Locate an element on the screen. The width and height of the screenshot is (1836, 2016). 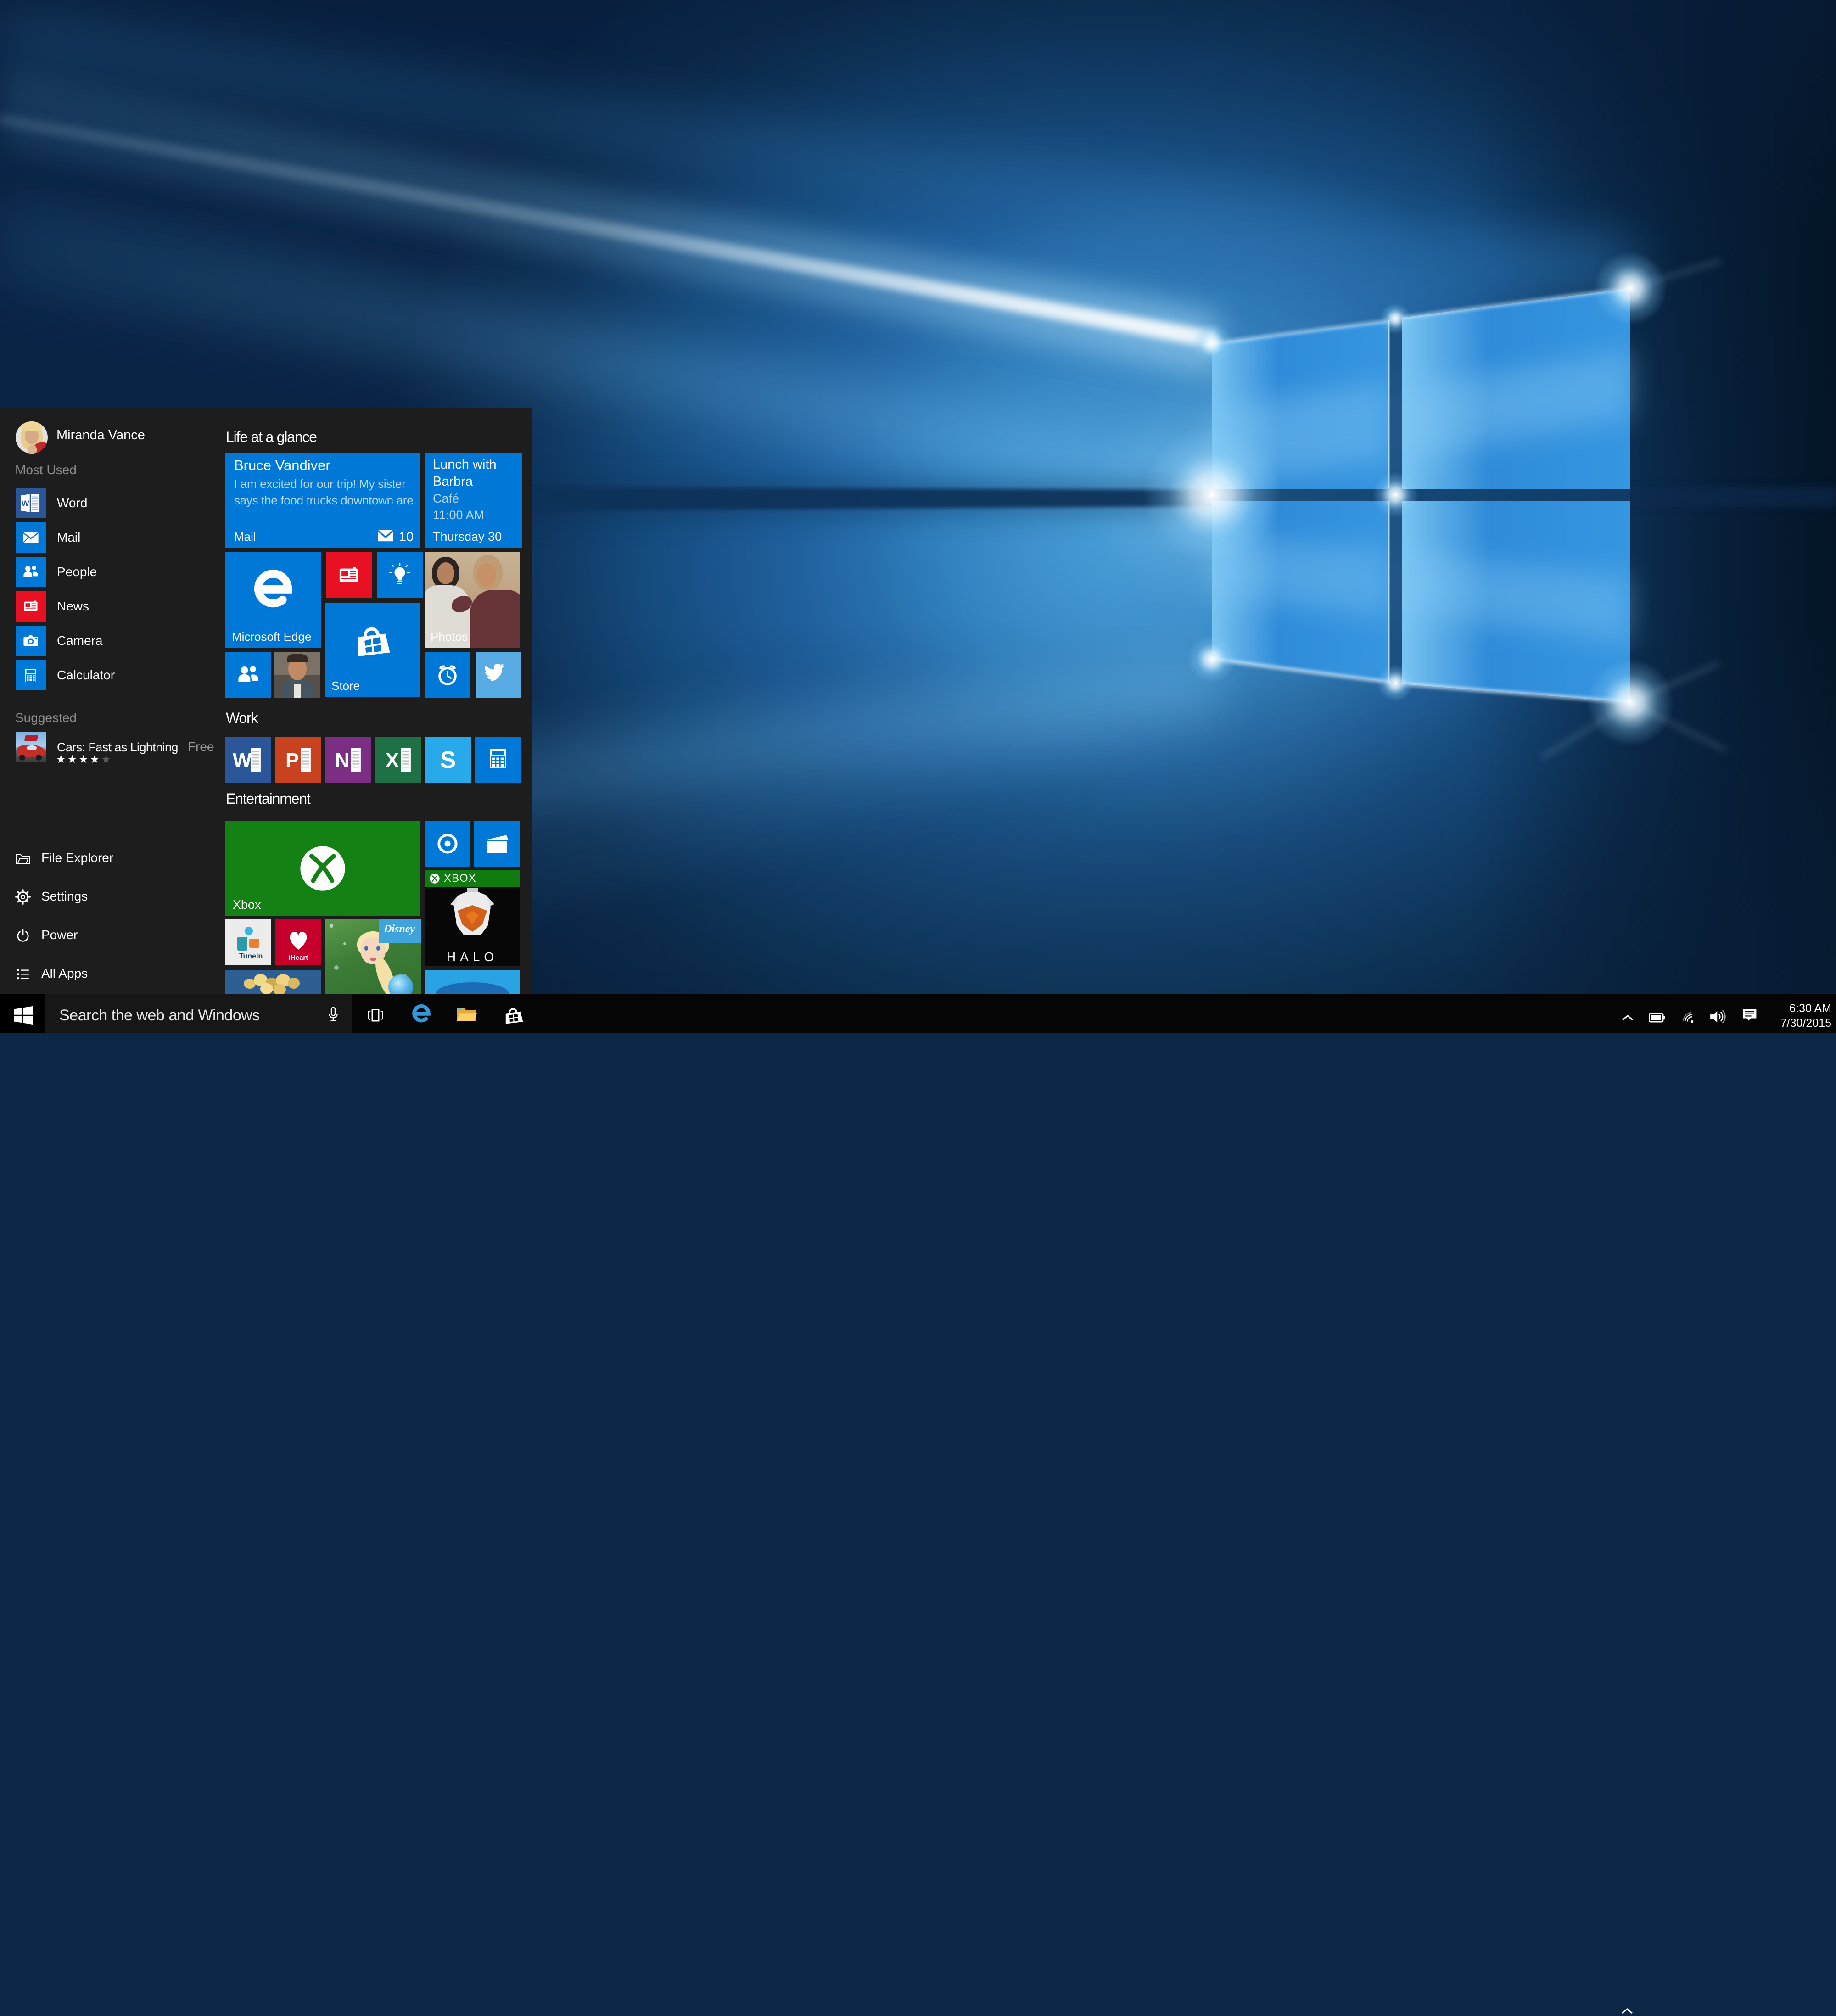
svg-text: P is located at coordinates (292, 760).